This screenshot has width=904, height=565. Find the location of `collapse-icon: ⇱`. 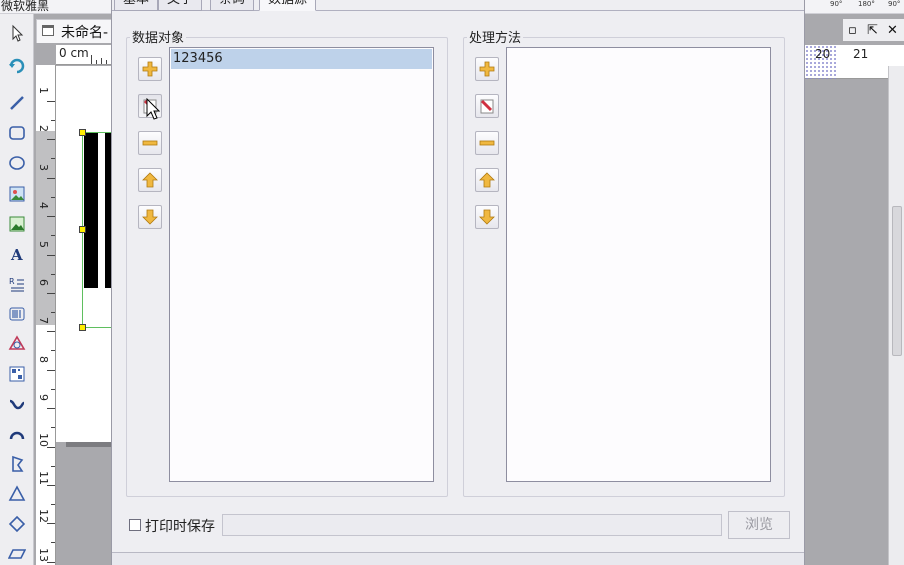

collapse-icon: ⇱ is located at coordinates (872, 30).